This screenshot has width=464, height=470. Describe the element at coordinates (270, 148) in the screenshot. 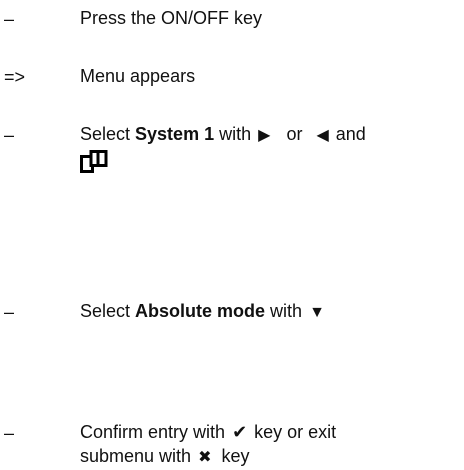

I see `step-text: Select System 1 with ▶ or ◀ and` at that location.